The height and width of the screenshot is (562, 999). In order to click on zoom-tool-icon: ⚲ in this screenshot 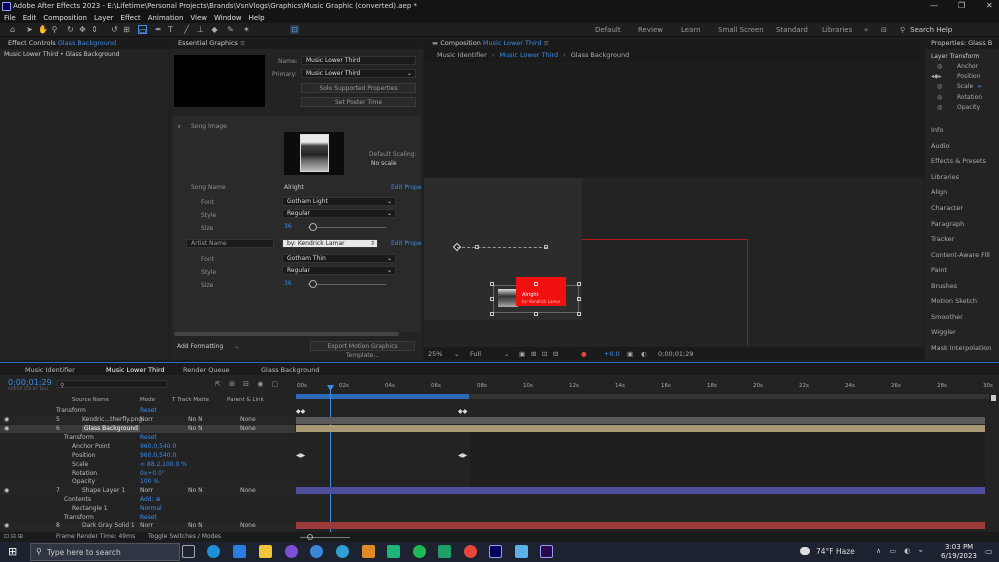, I will do `click(54, 29)`.